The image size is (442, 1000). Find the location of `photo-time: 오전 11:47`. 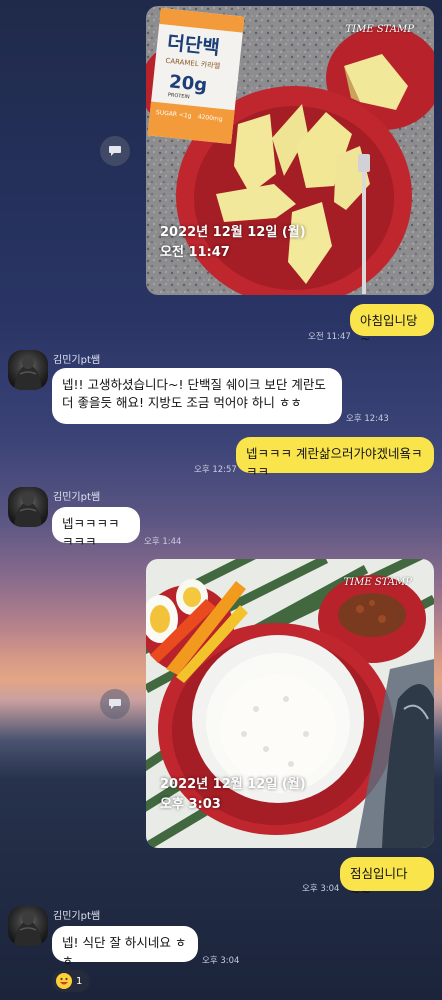

photo-time: 오전 11:47 is located at coordinates (195, 252).